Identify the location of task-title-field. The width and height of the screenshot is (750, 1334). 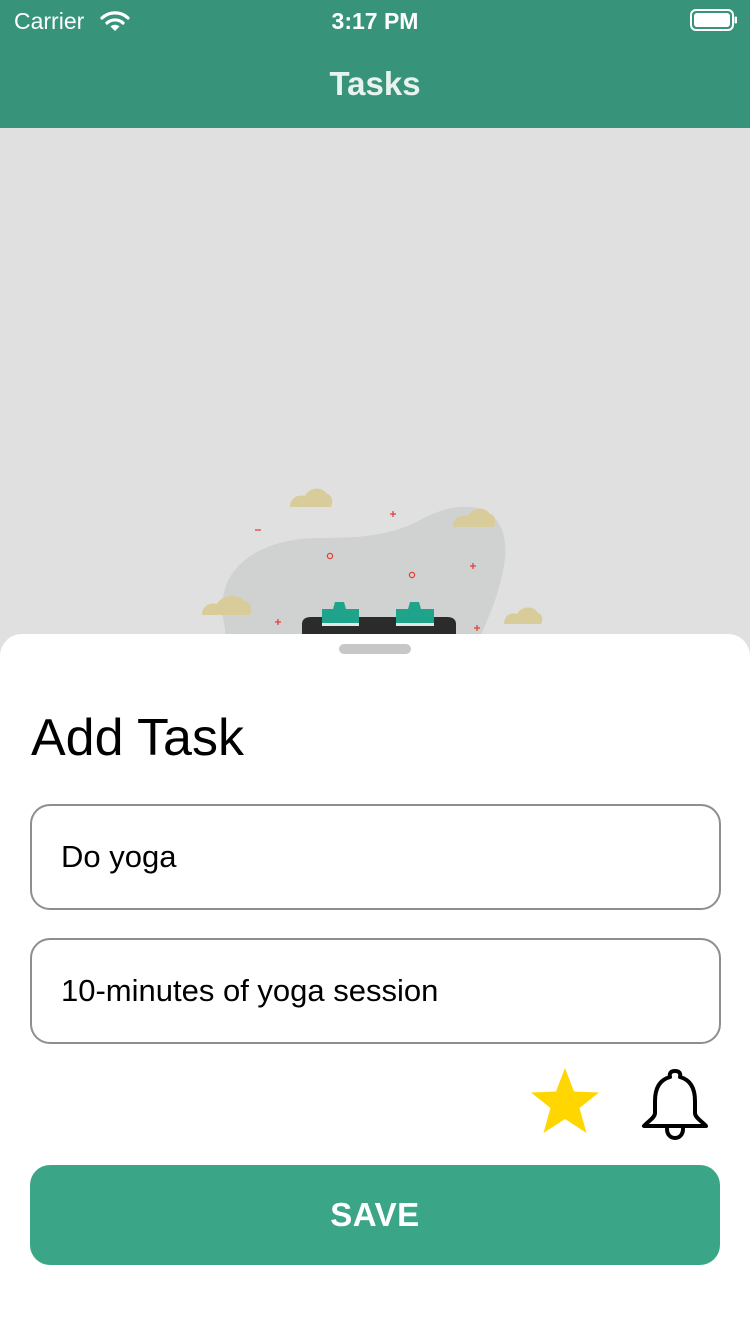
(375, 857).